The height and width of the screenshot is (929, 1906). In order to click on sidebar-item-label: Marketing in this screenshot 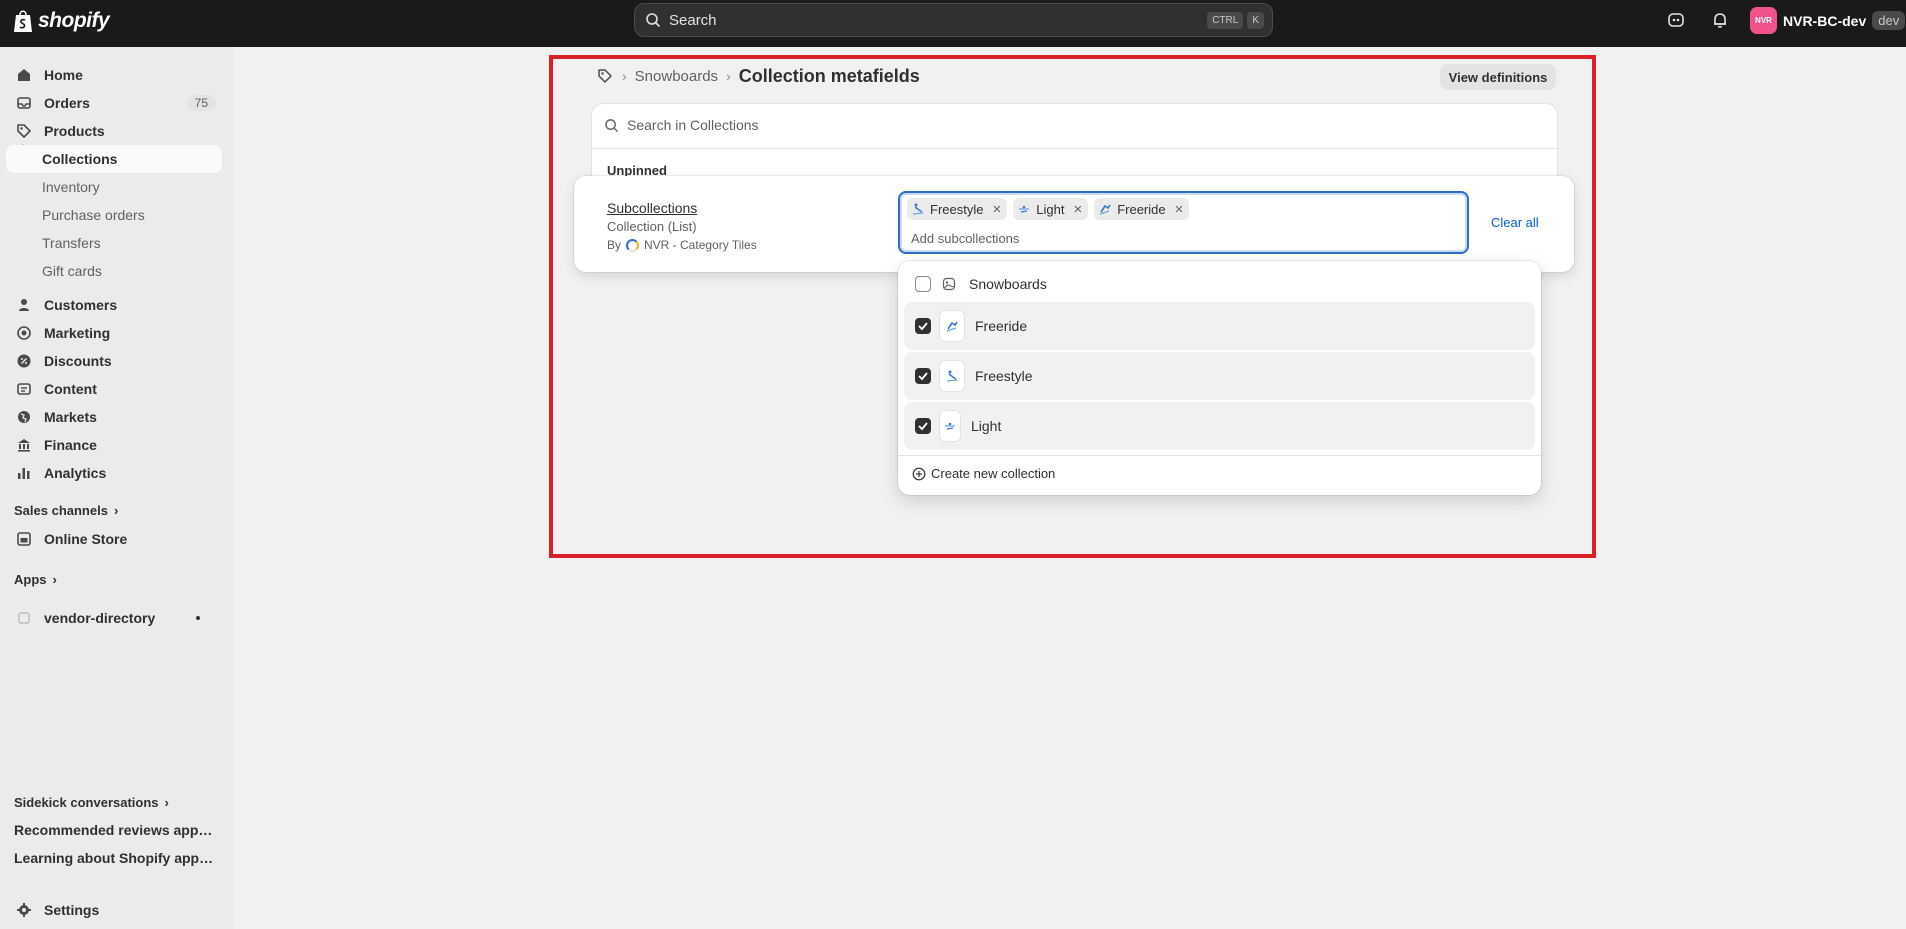, I will do `click(77, 333)`.